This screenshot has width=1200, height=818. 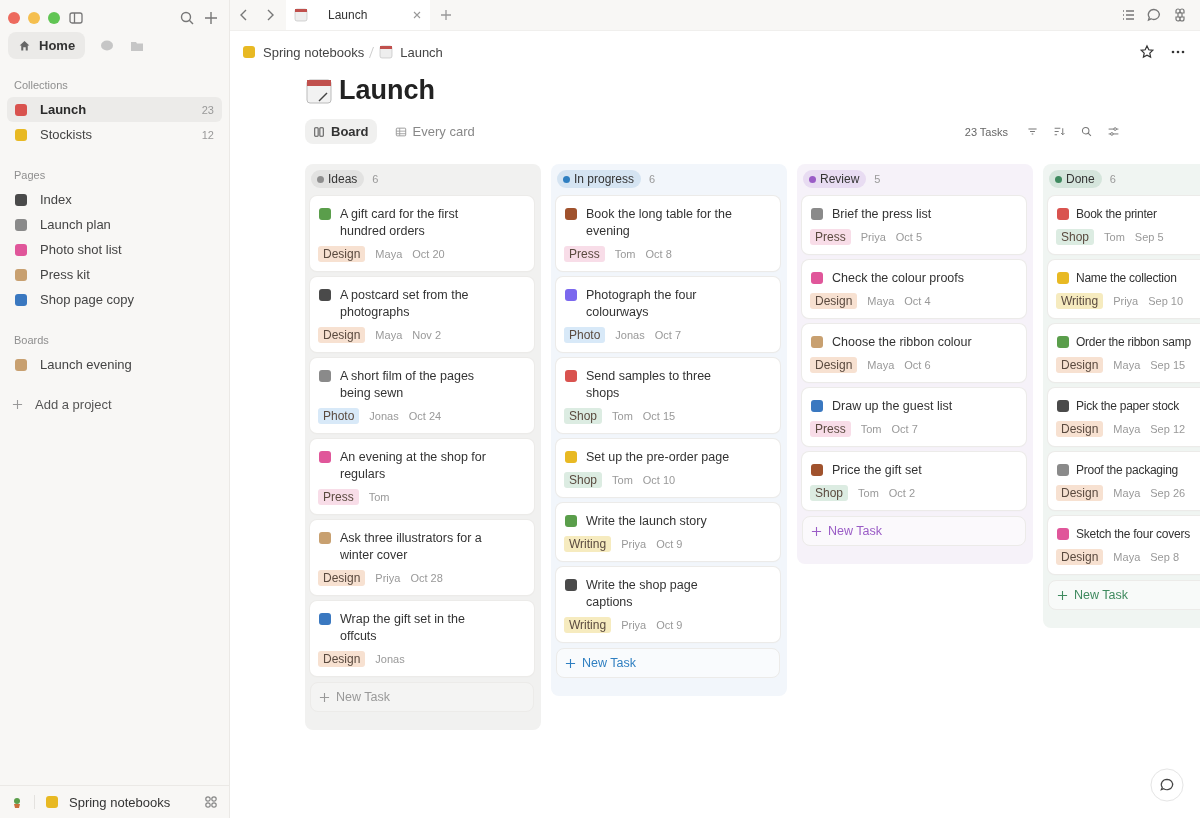 I want to click on task-card: Choose the ribbon colour Design Maya Oct 6, so click(x=914, y=353).